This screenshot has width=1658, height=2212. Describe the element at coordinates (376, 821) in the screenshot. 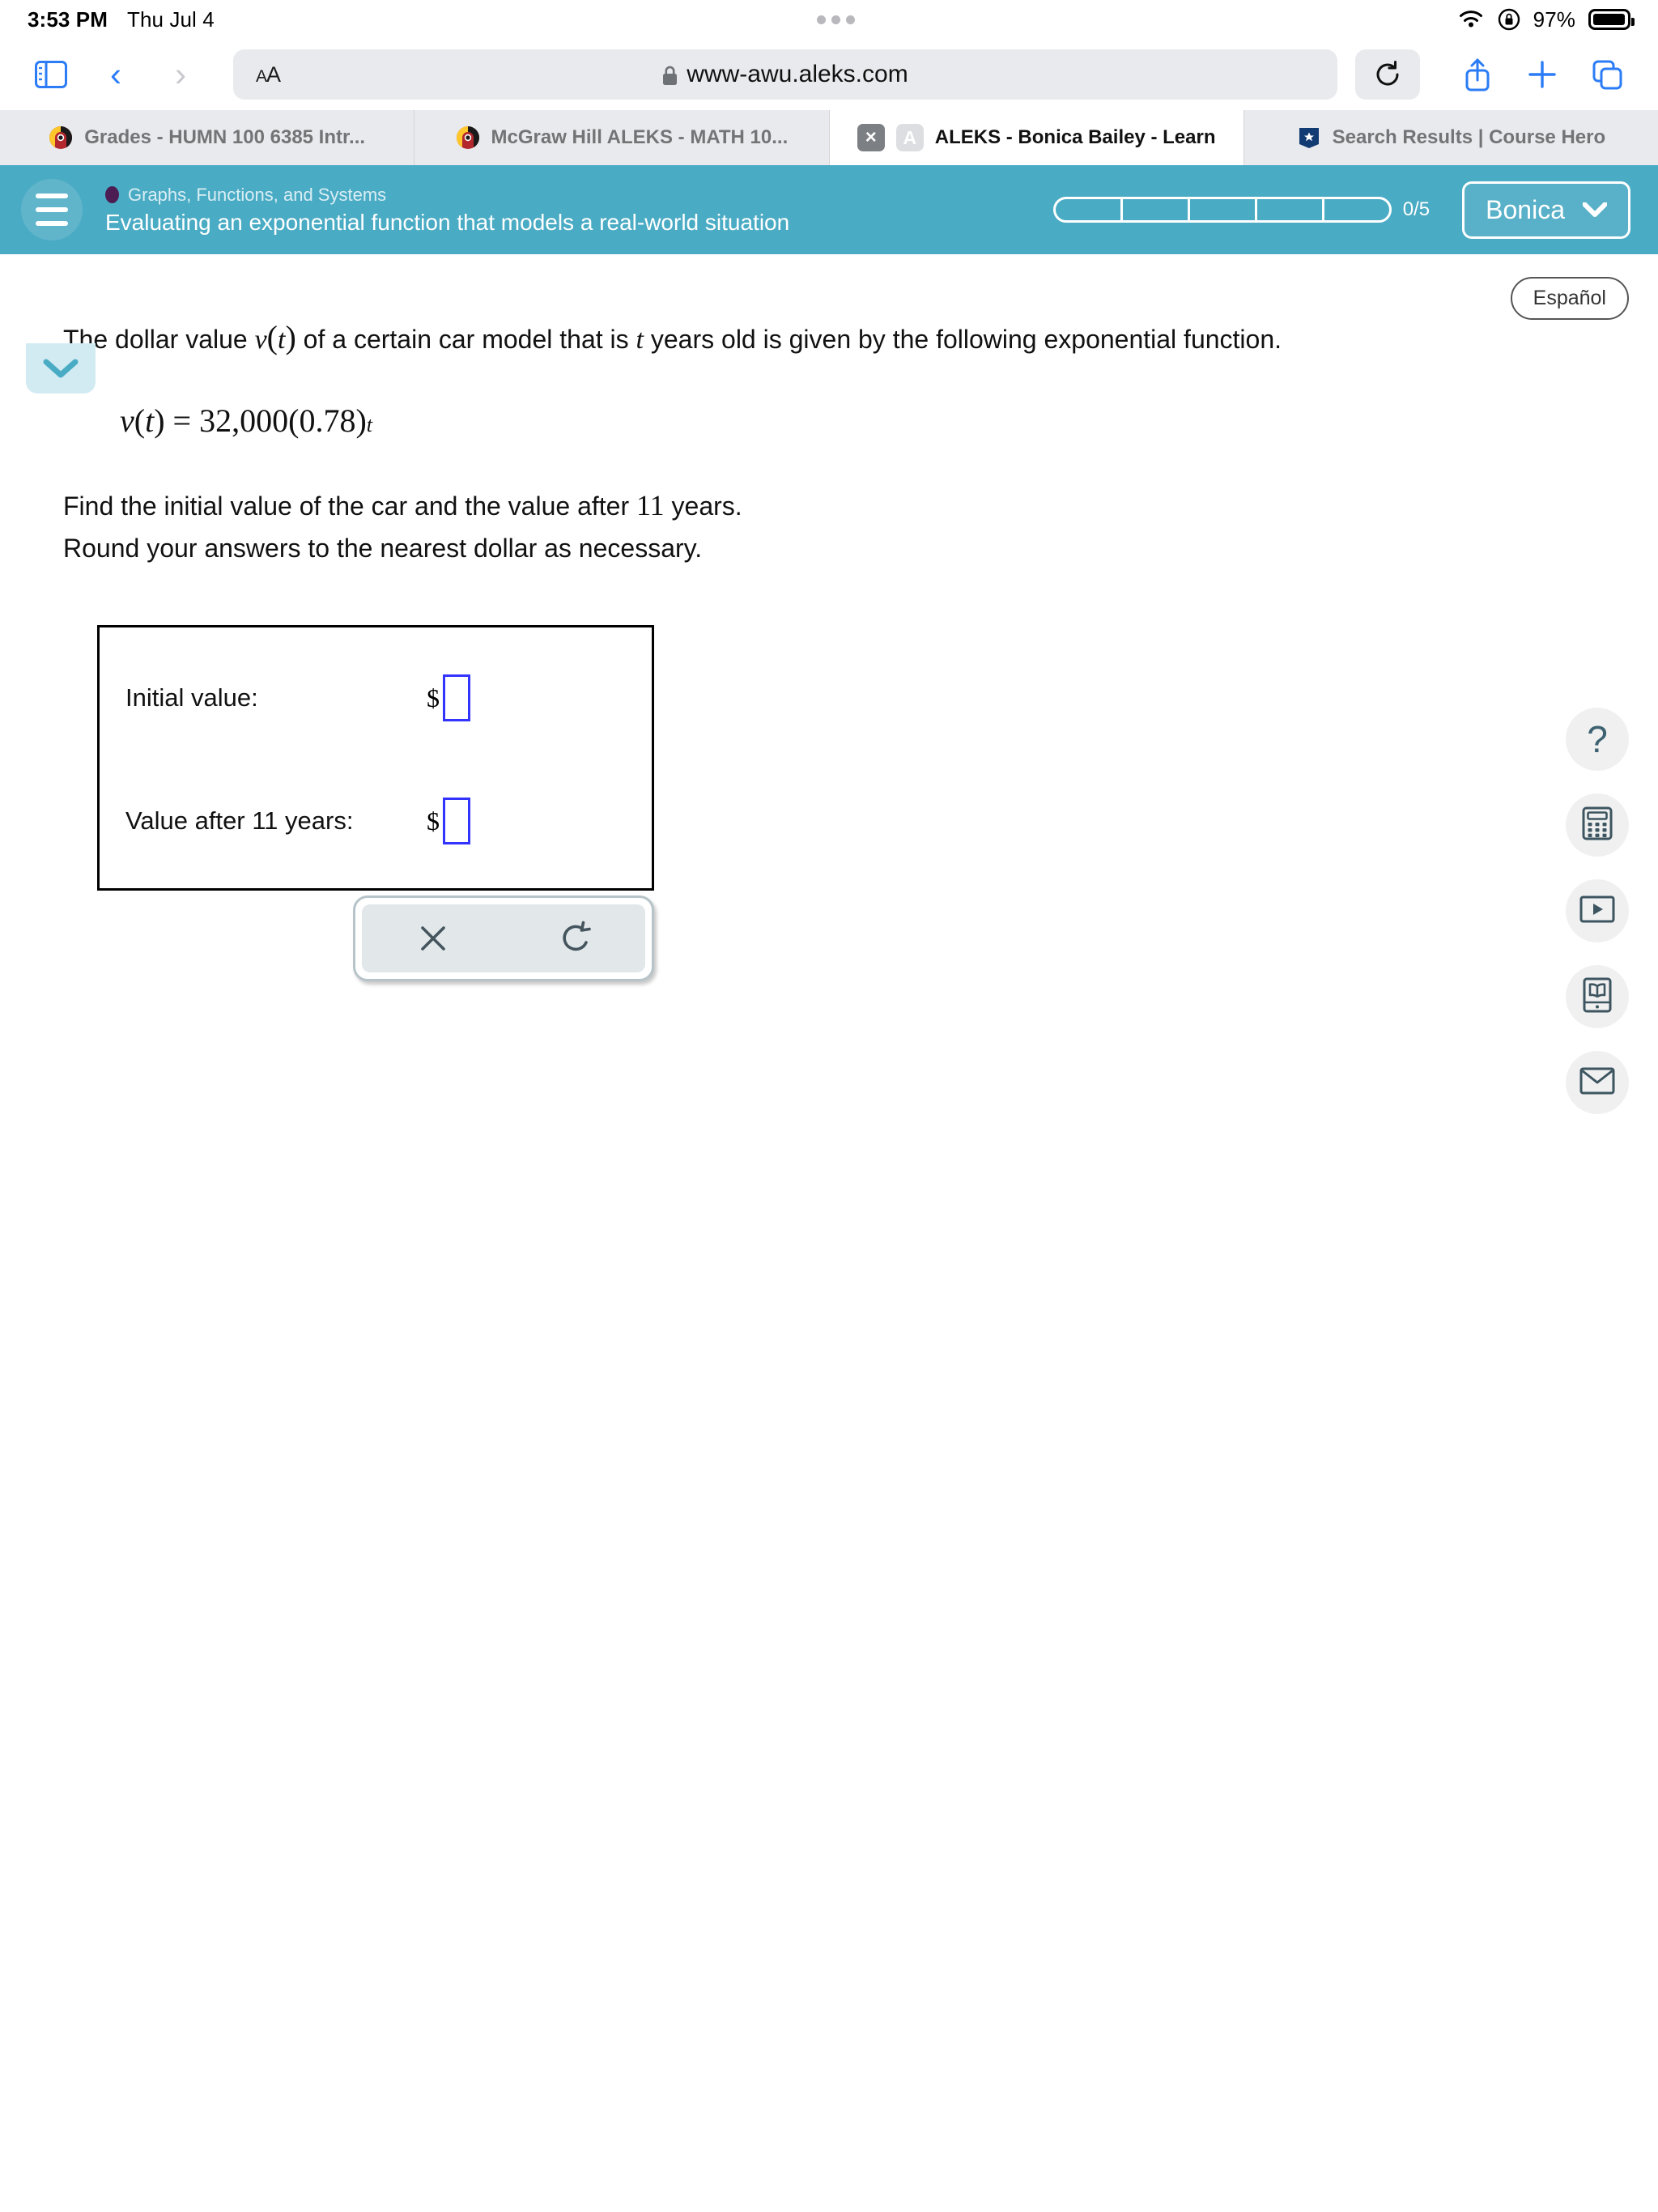

I see `answer-row-value-after-11: Value after 11 years: $` at that location.